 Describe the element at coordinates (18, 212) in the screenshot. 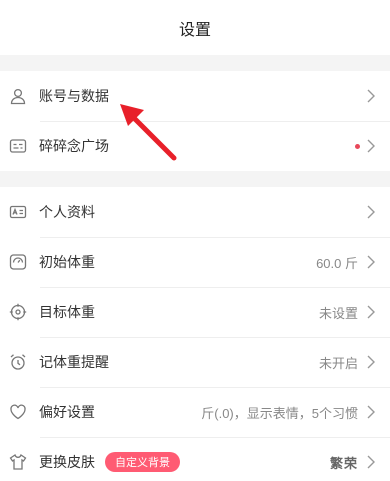

I see `id-card-icon` at that location.